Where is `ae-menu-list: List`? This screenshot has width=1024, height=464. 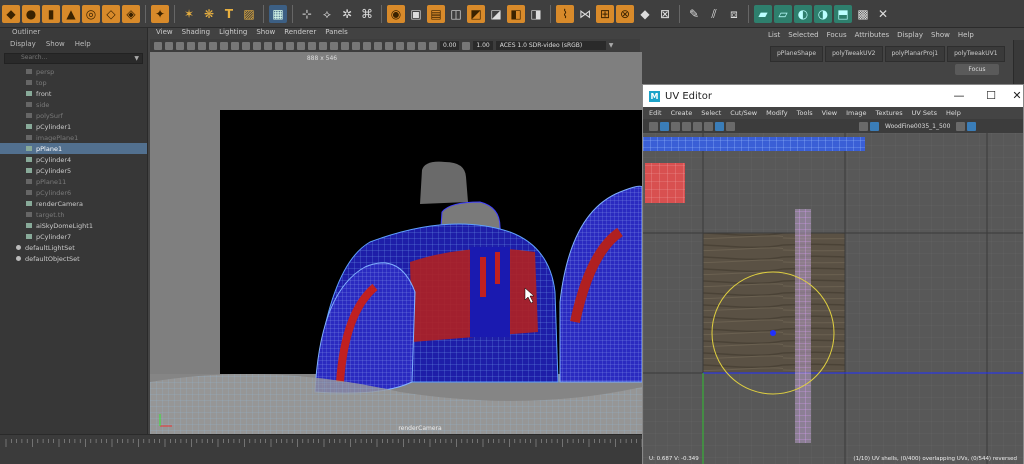 ae-menu-list: List is located at coordinates (774, 35).